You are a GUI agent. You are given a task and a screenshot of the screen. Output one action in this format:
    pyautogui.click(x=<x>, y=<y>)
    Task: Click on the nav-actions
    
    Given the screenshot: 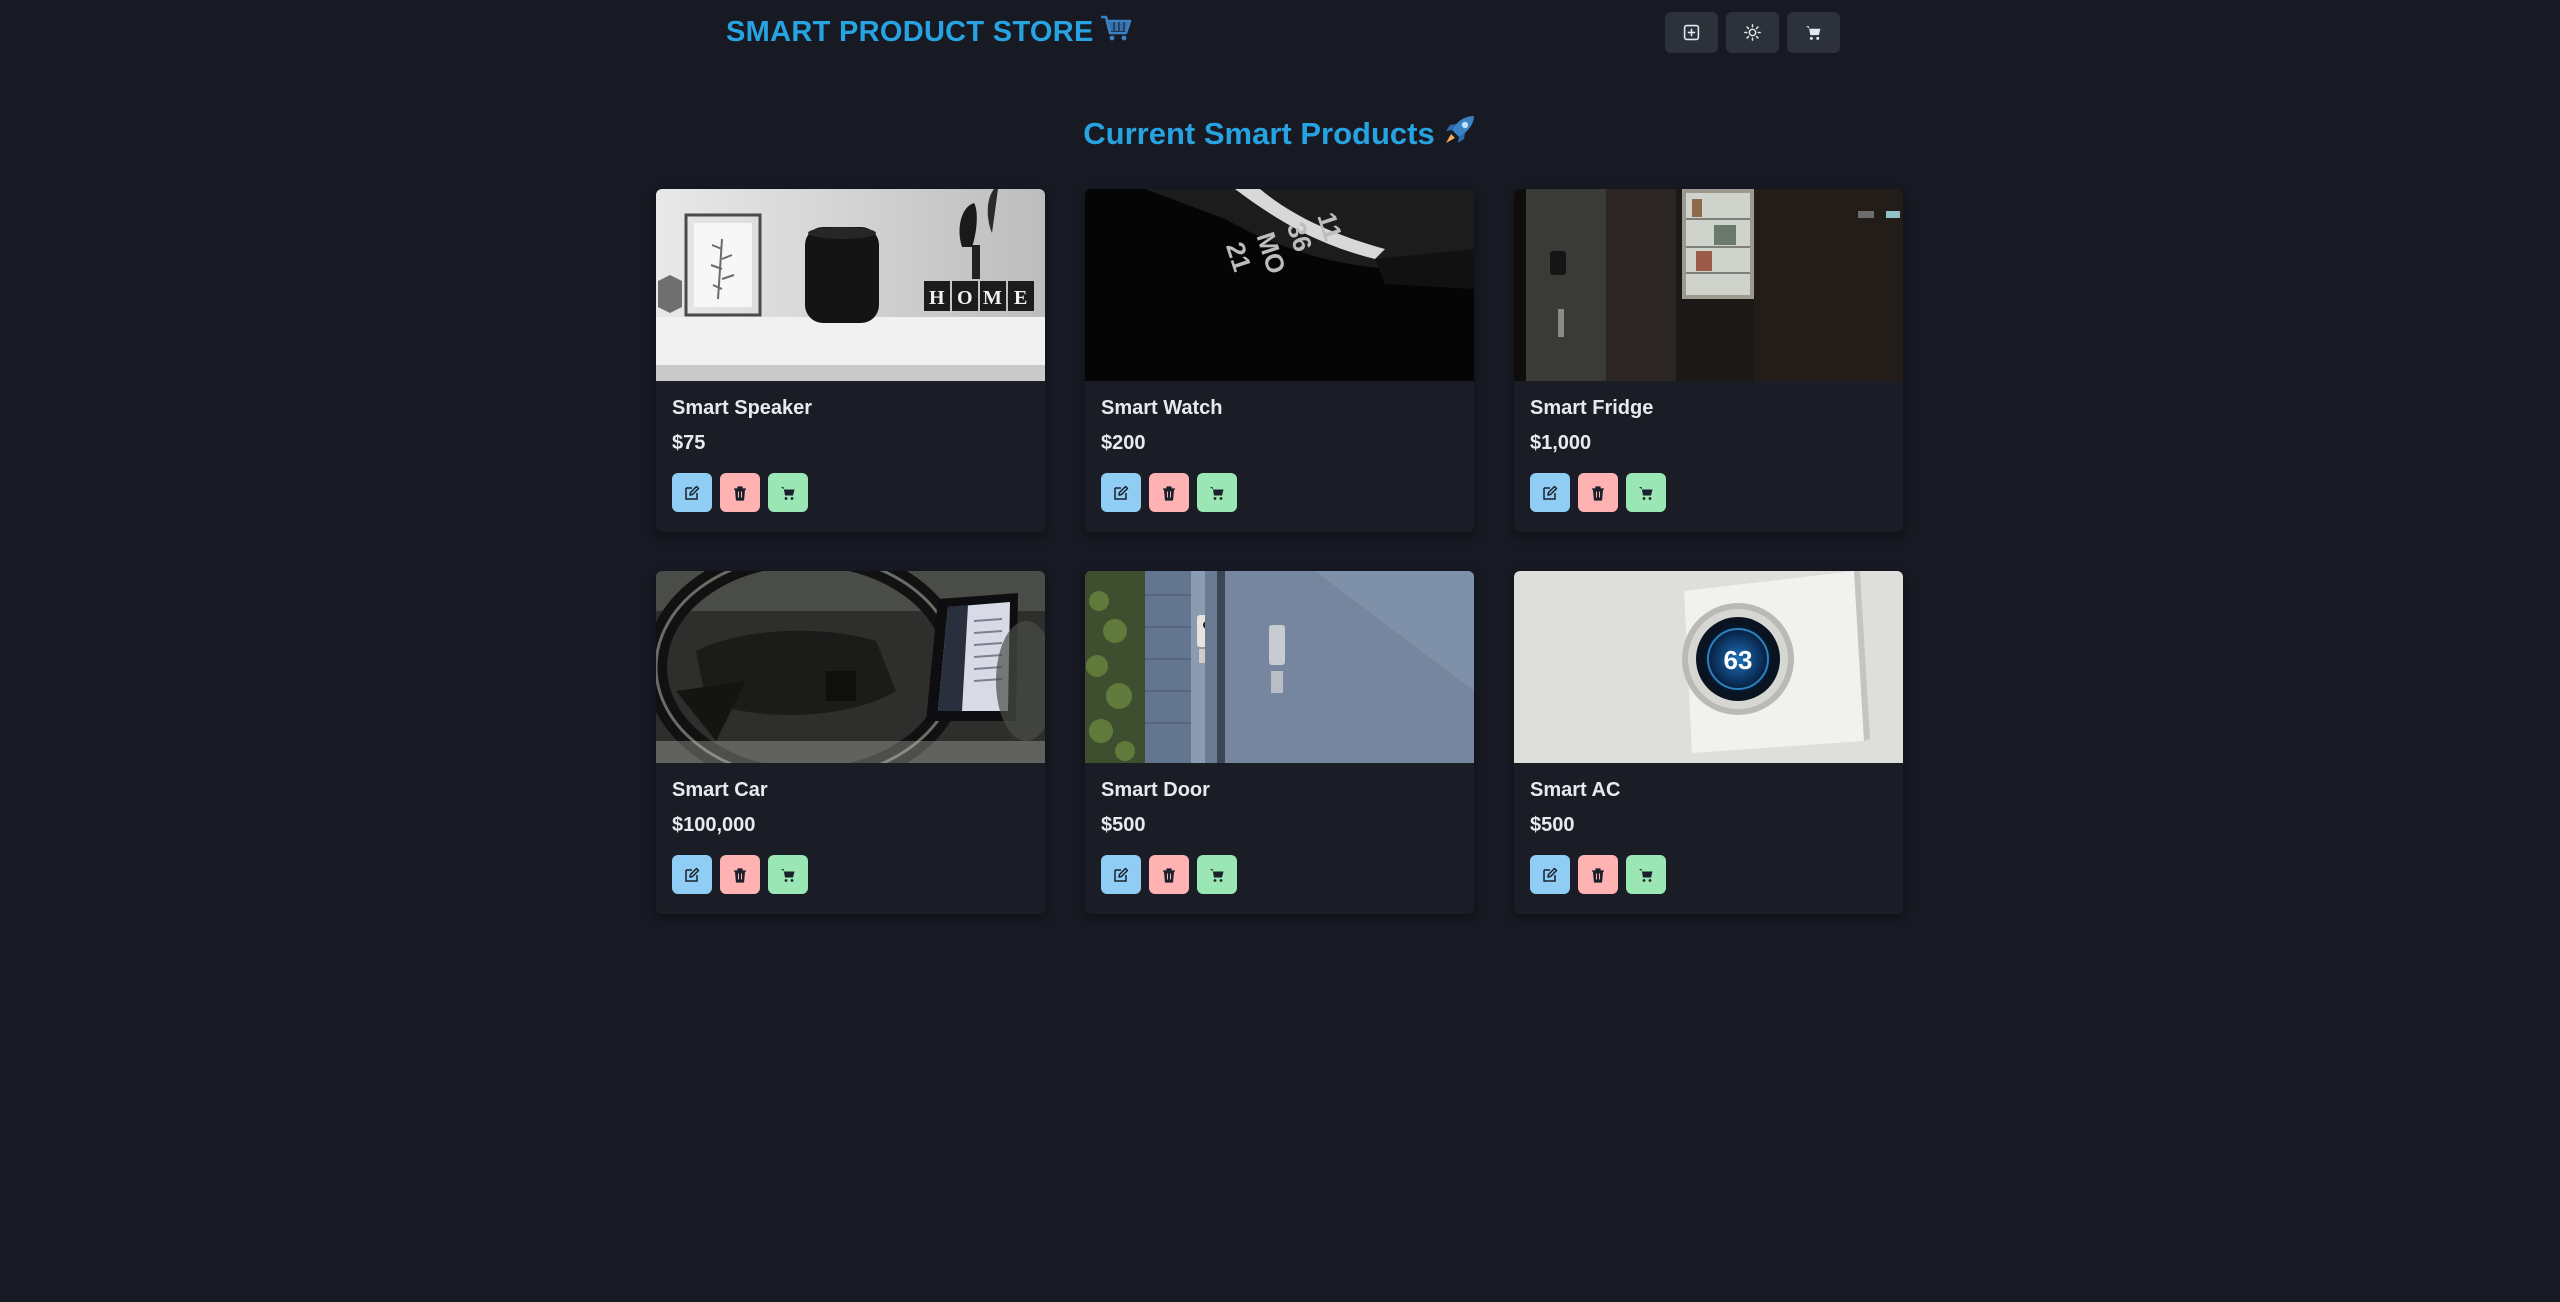 What is the action you would take?
    pyautogui.click(x=1752, y=32)
    